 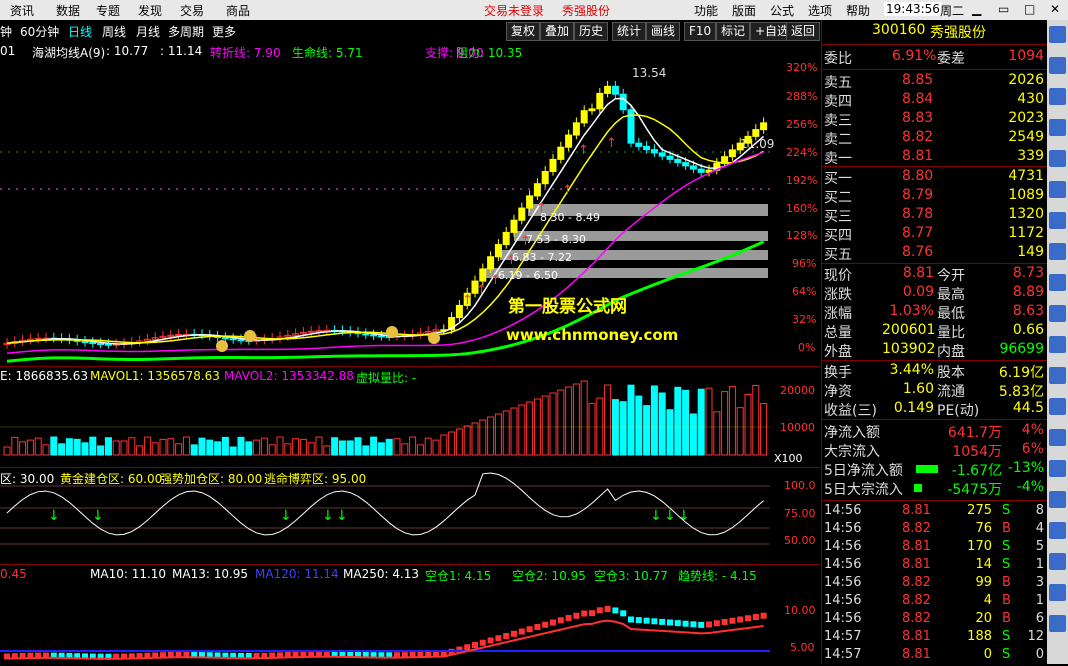 I want to click on stat-row: 现价 8.81 今开 8.73, so click(x=935, y=274).